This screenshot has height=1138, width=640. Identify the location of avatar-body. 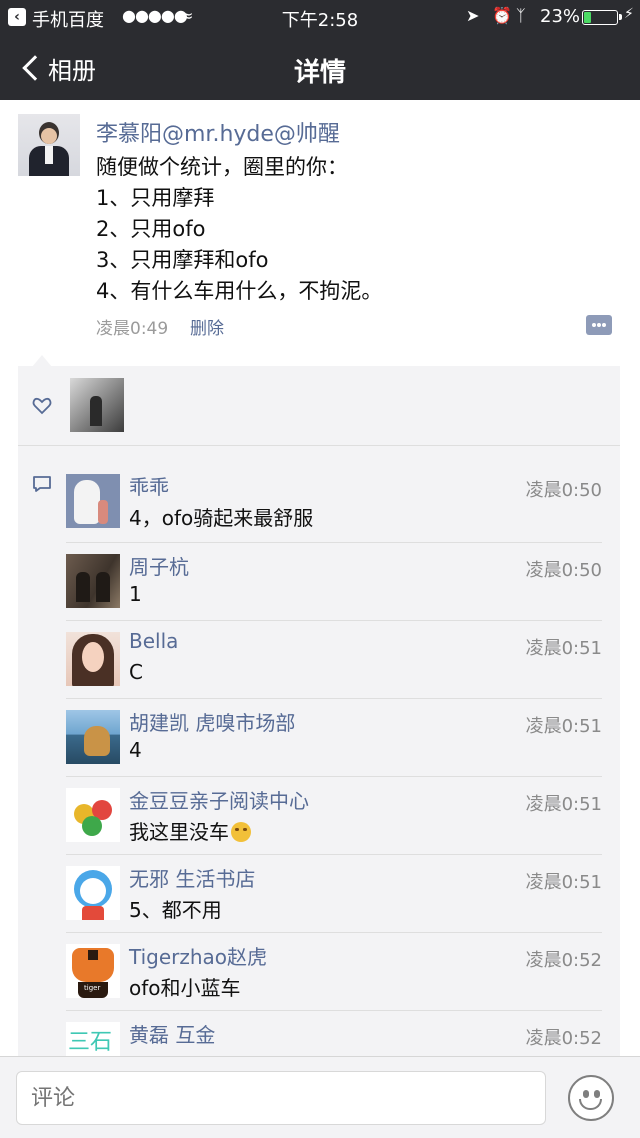
(93, 913).